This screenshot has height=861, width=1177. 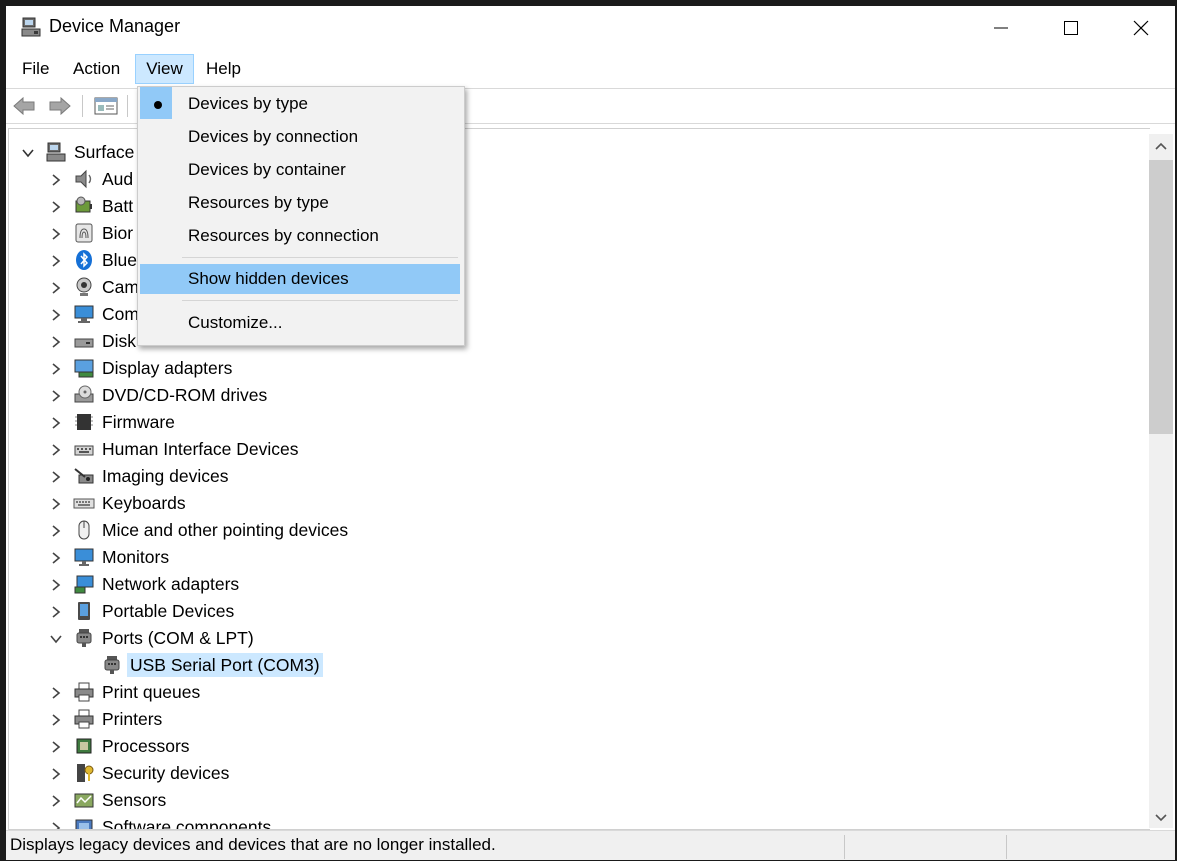 I want to click on forward-button, so click(x=60, y=106).